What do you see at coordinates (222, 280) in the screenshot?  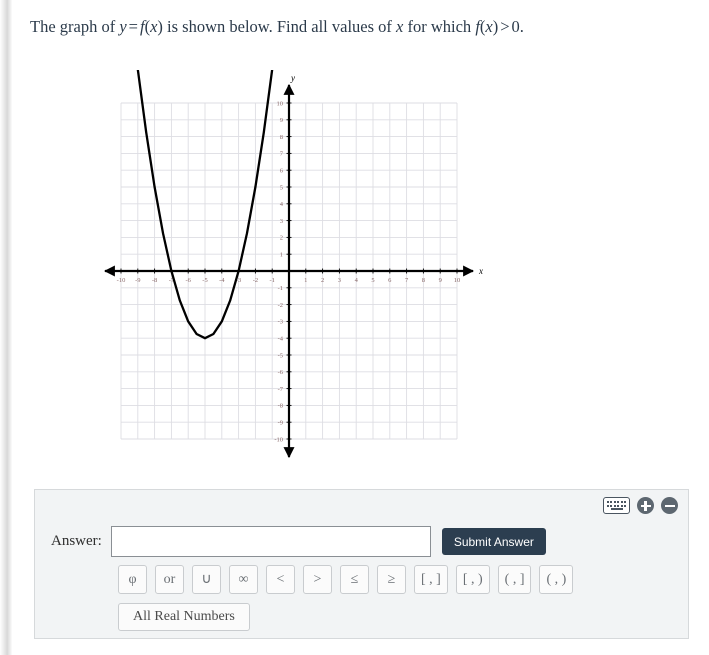 I see `x-tick-label: -4` at bounding box center [222, 280].